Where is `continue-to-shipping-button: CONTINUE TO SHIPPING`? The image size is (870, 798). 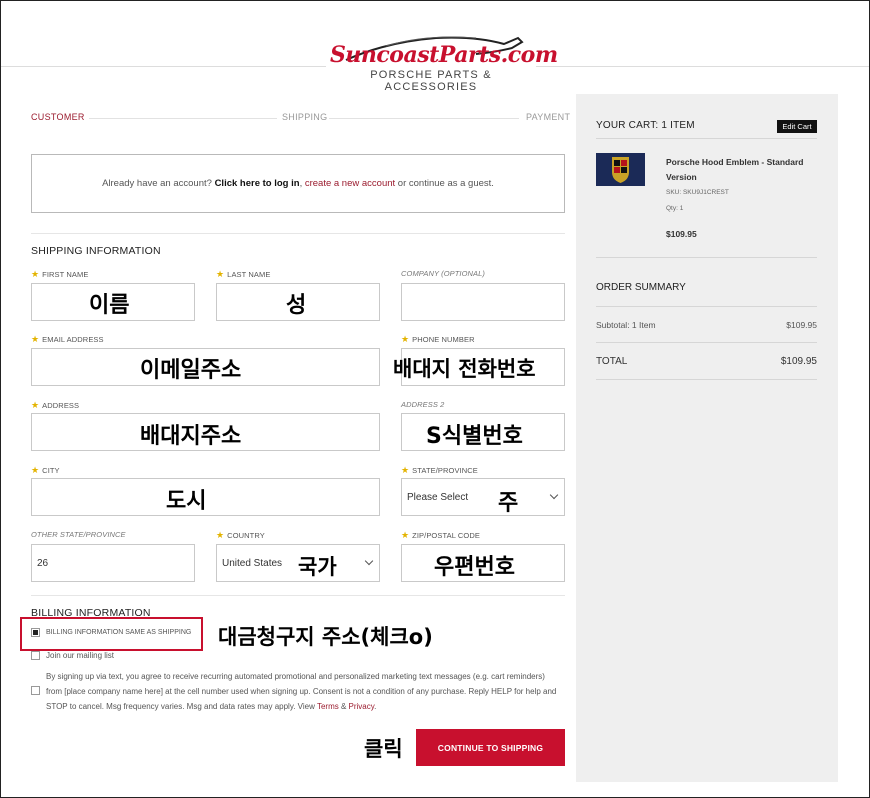 continue-to-shipping-button: CONTINUE TO SHIPPING is located at coordinates (490, 747).